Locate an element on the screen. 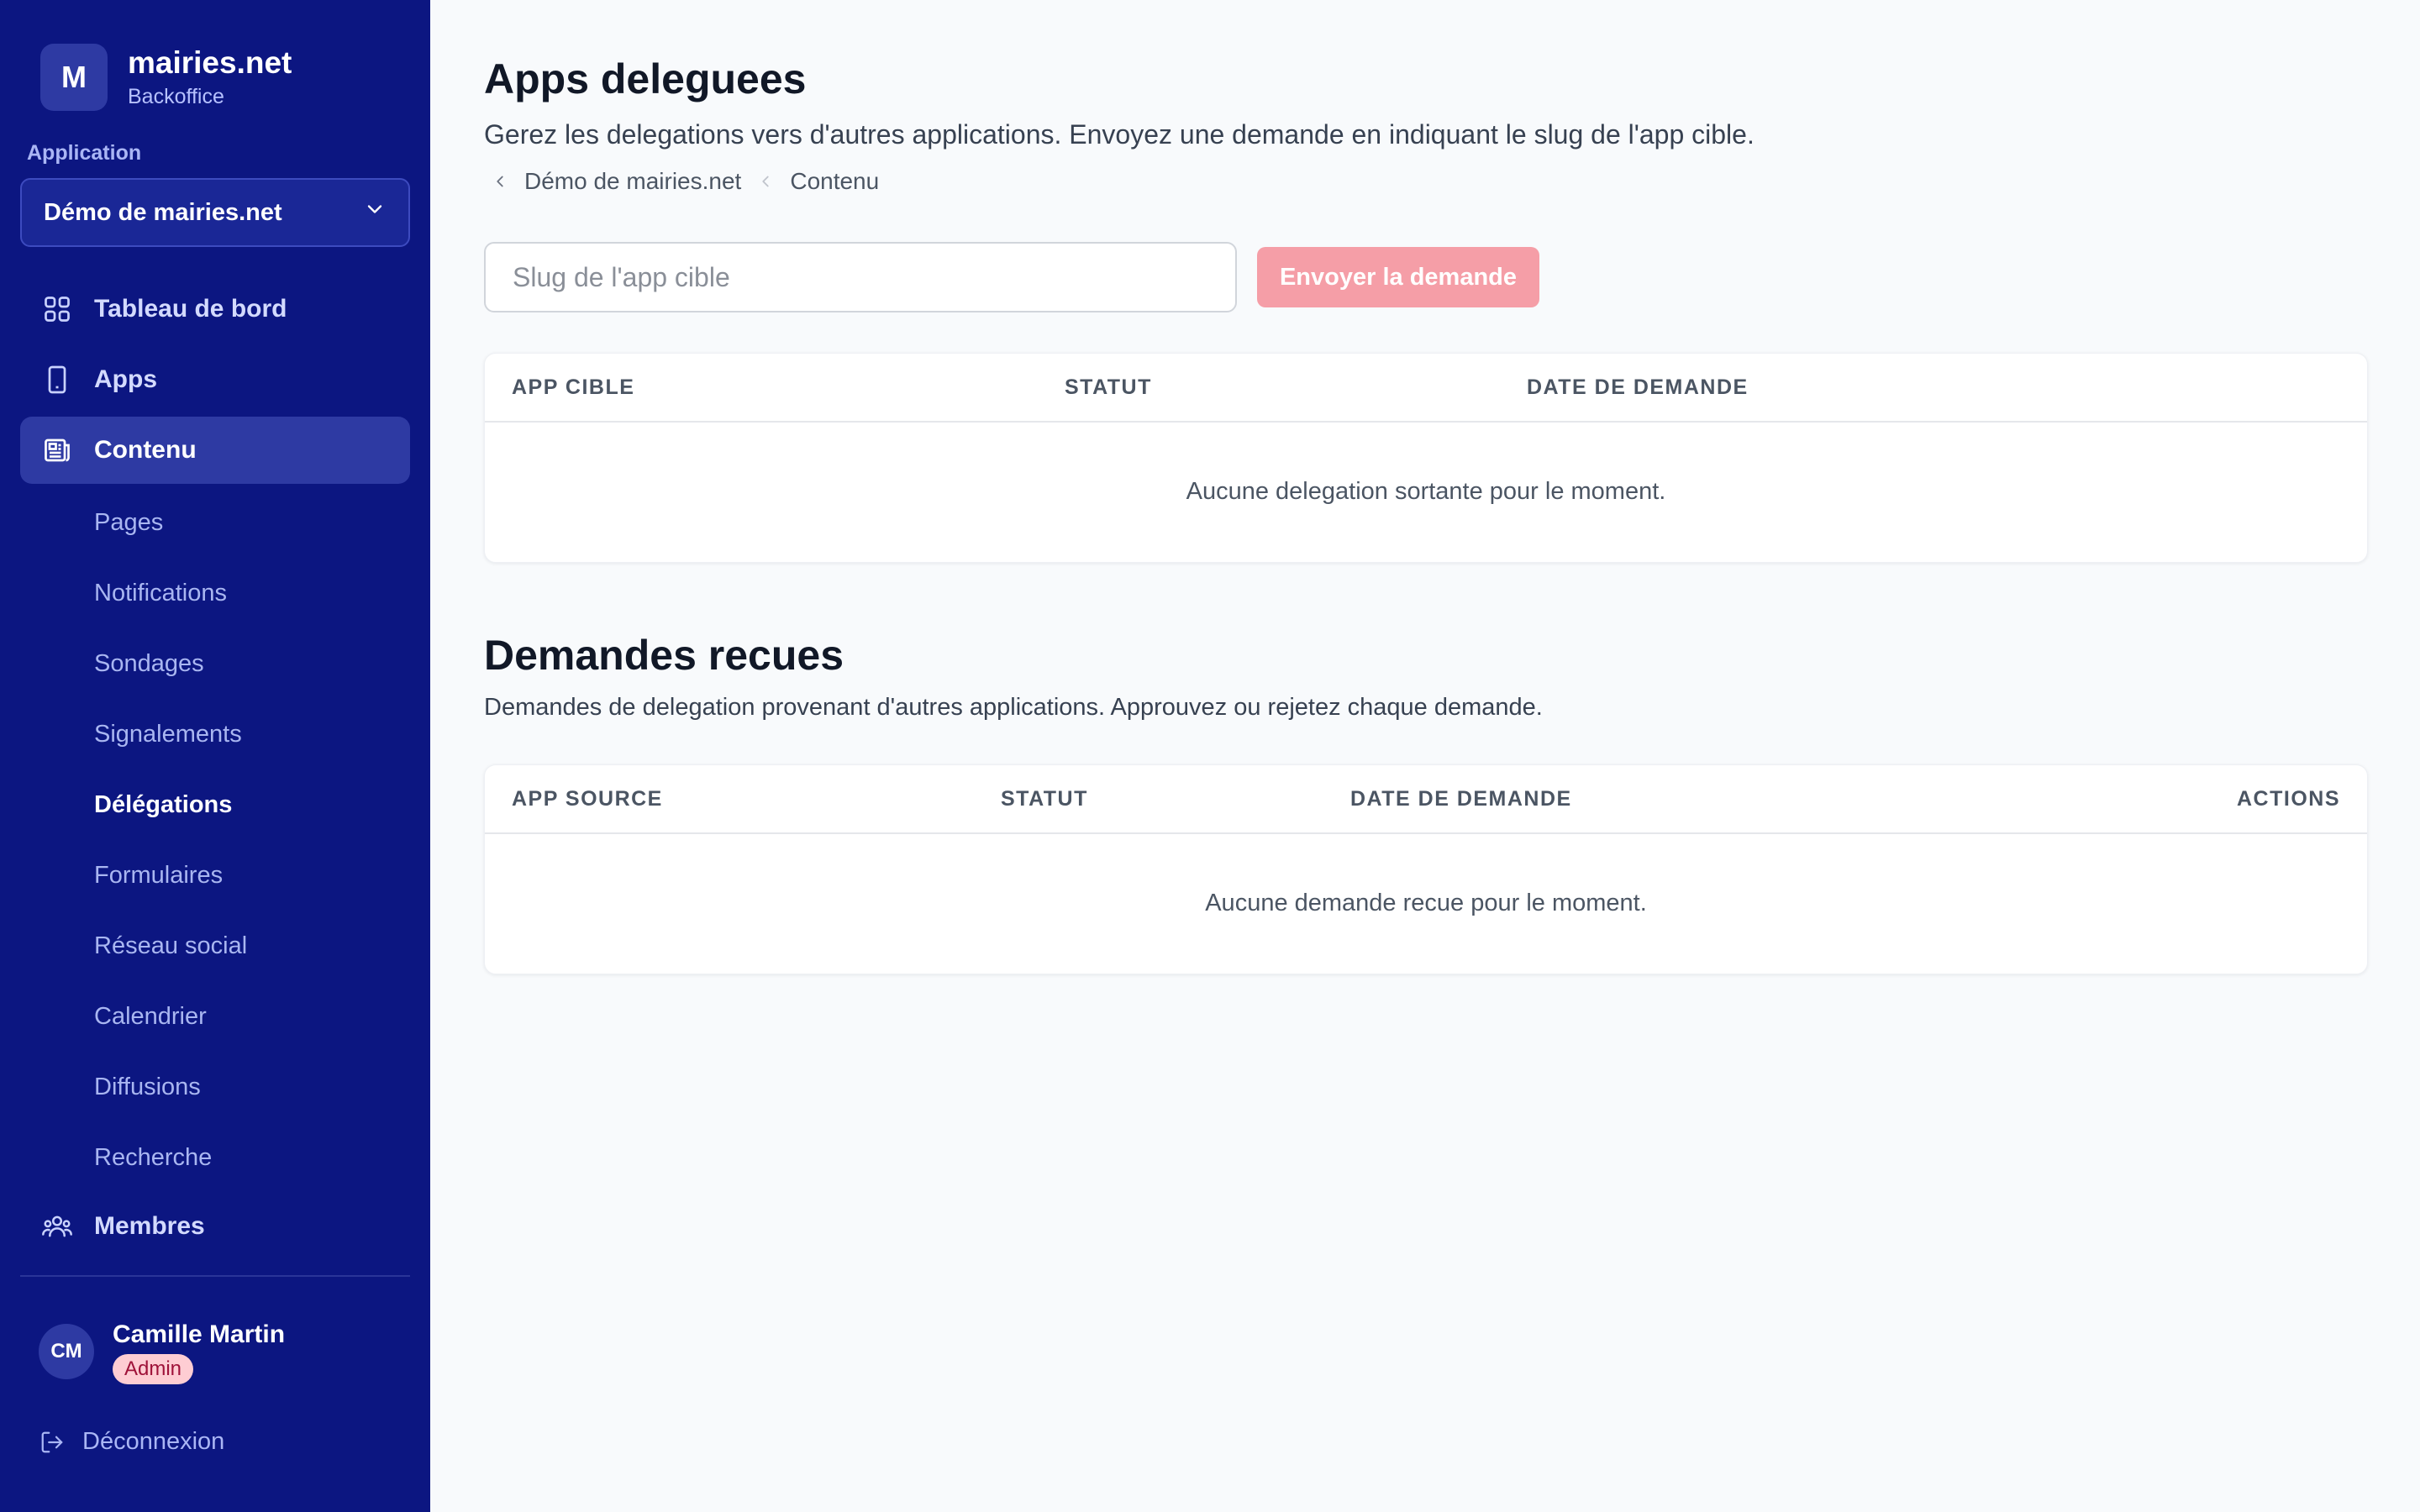  users-icon is located at coordinates (57, 1226).